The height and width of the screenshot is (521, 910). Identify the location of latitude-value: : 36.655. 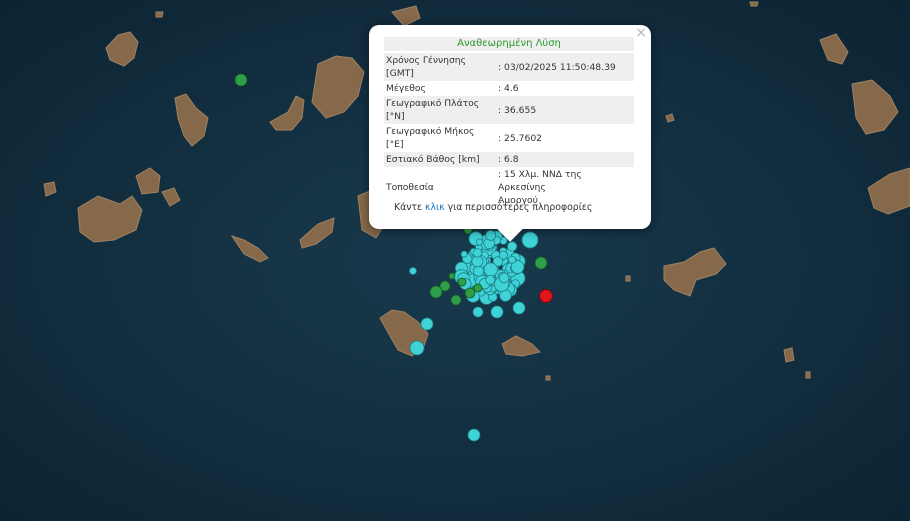
(565, 110).